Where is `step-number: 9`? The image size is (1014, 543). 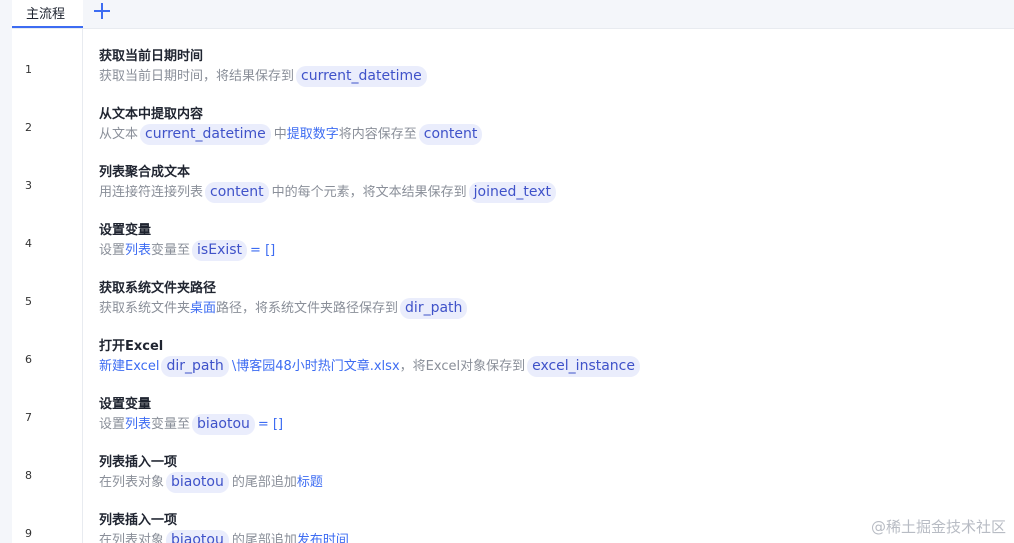
step-number: 9 is located at coordinates (28, 533).